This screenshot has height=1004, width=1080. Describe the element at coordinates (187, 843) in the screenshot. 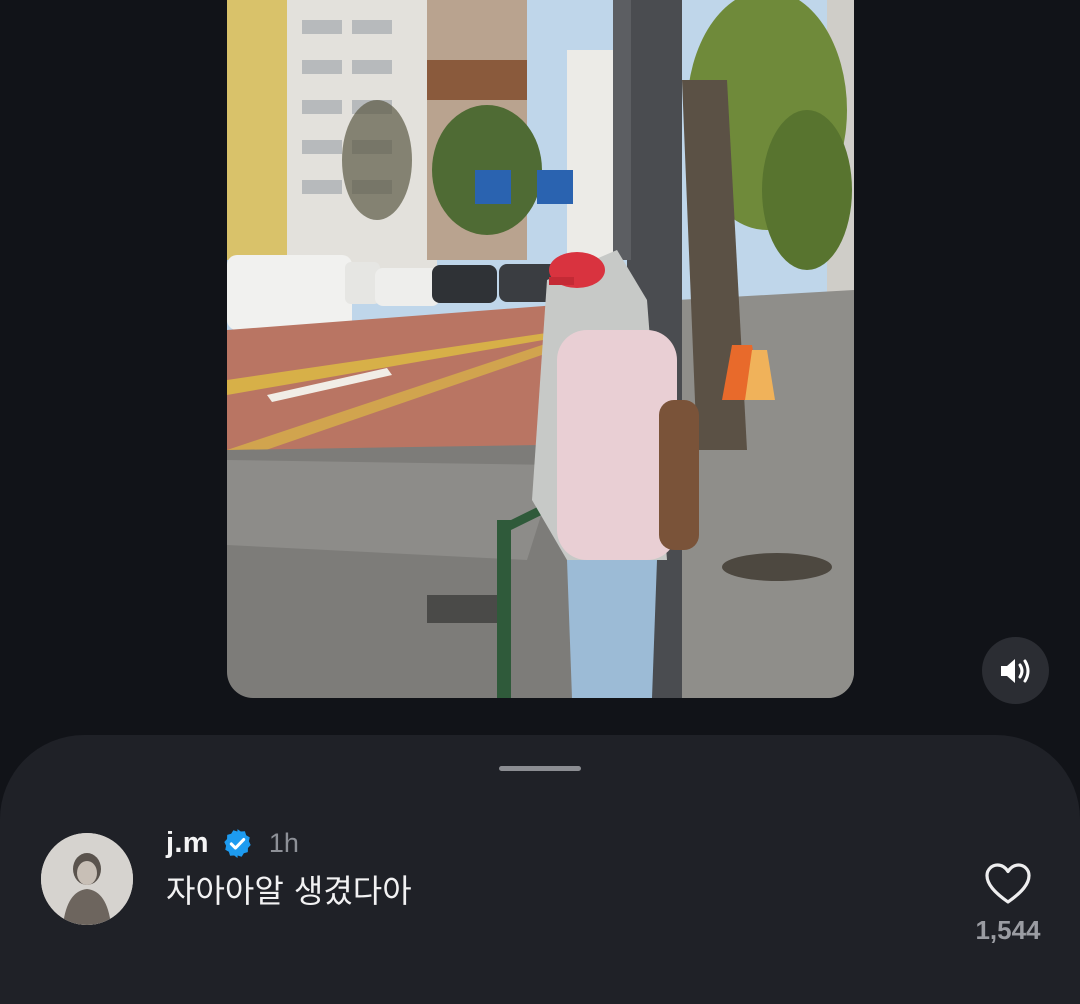

I see `username: j.m` at that location.